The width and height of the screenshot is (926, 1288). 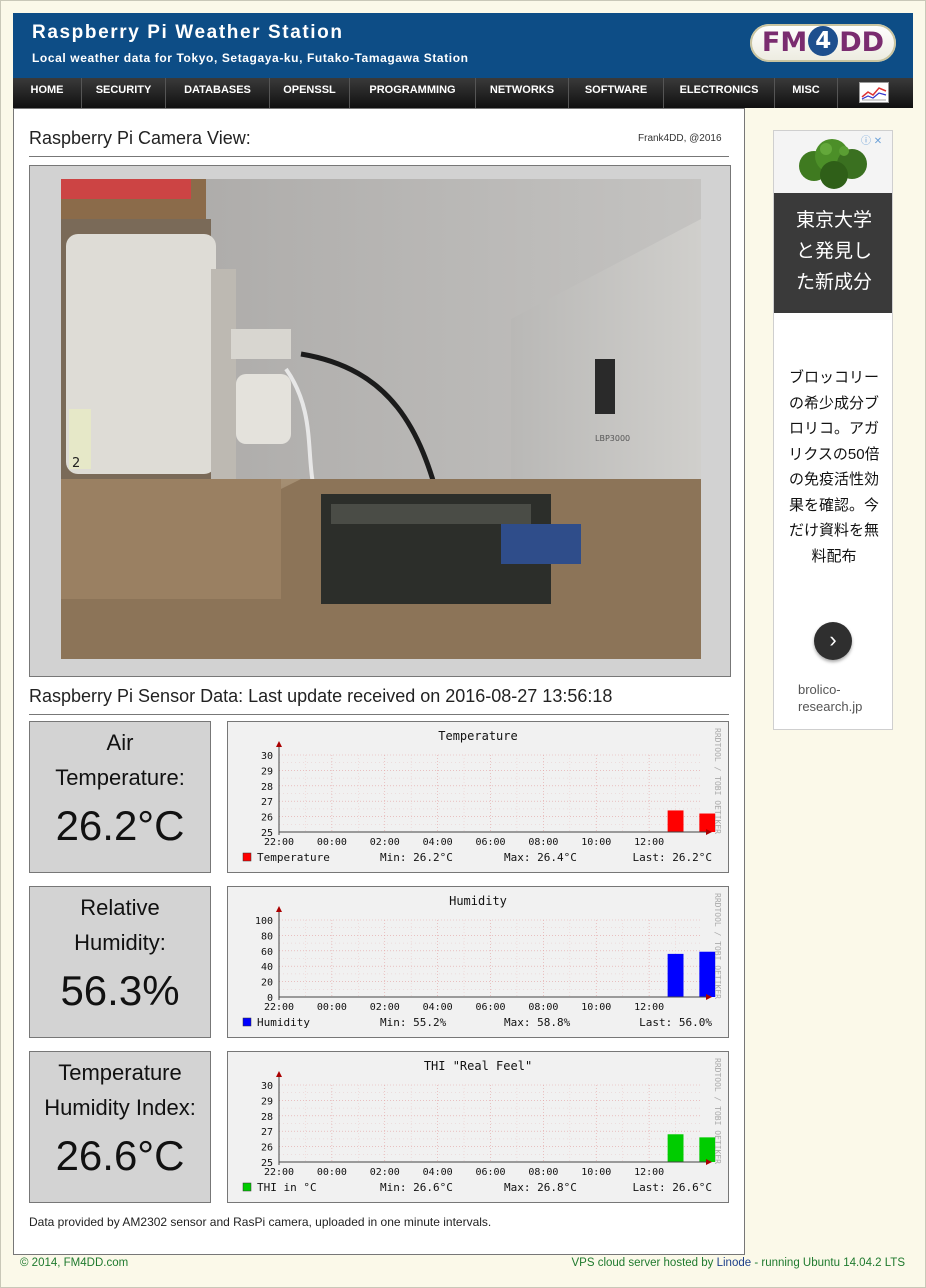 I want to click on y-tick-label: 60, so click(x=267, y=952).